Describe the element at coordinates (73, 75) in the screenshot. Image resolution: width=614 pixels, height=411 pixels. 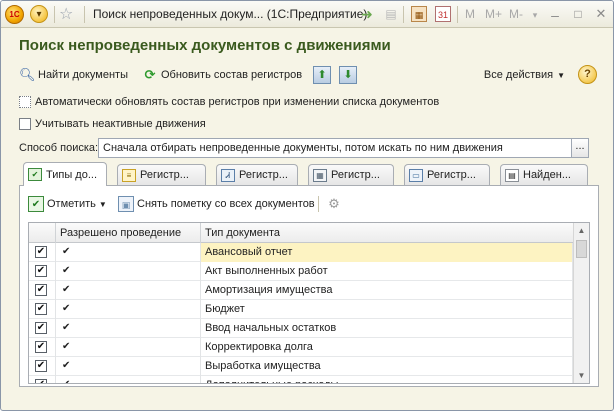
I see `find-documents-button: 🔍︎ Найти документы` at that location.